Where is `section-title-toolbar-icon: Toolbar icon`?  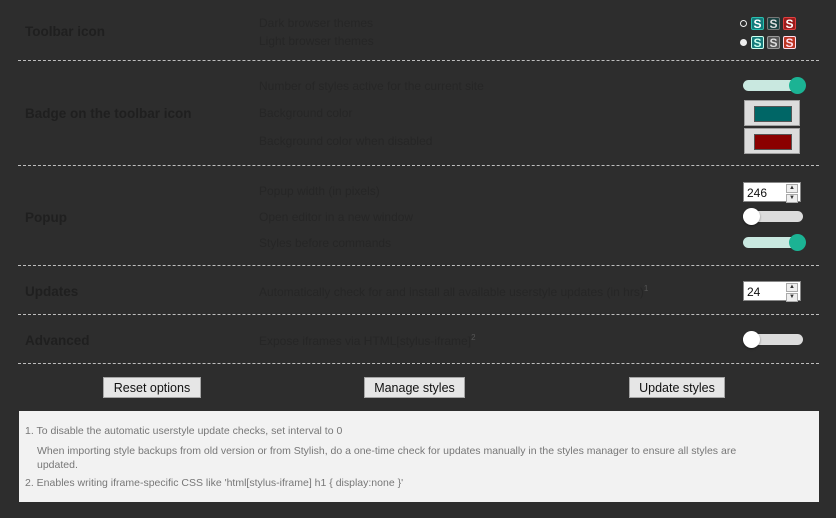
section-title-toolbar-icon: Toolbar icon is located at coordinates (65, 31).